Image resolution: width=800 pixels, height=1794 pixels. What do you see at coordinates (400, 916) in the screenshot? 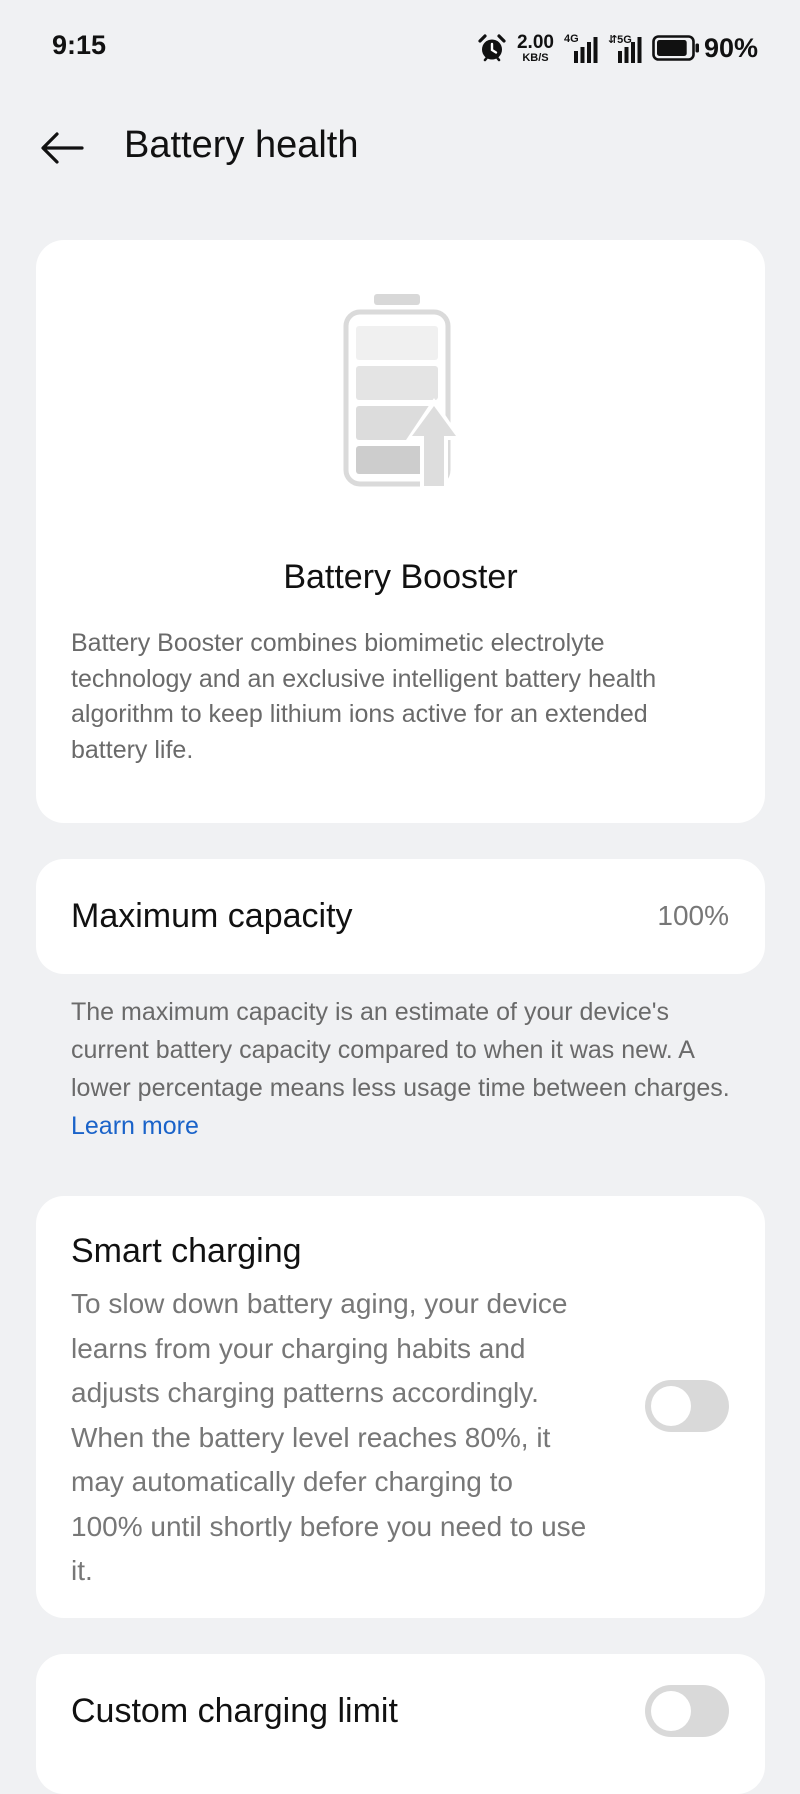
I see `maximum-capacity-row: Maximum capacity 100%` at bounding box center [400, 916].